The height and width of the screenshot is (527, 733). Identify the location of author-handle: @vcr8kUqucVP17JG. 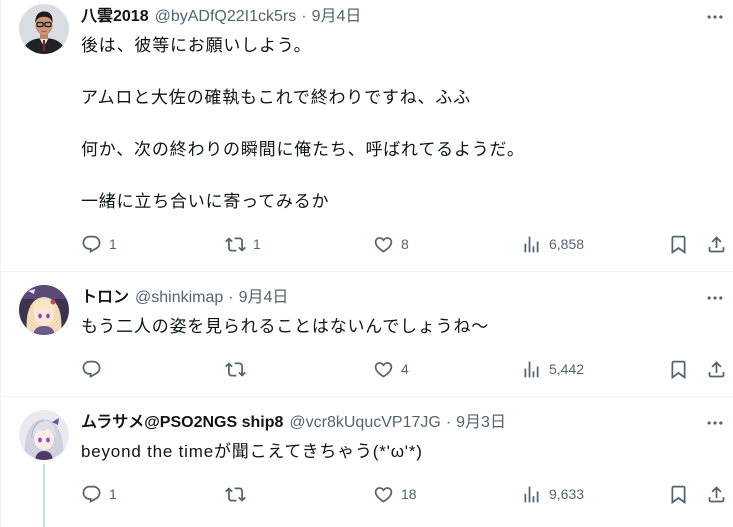
(364, 423).